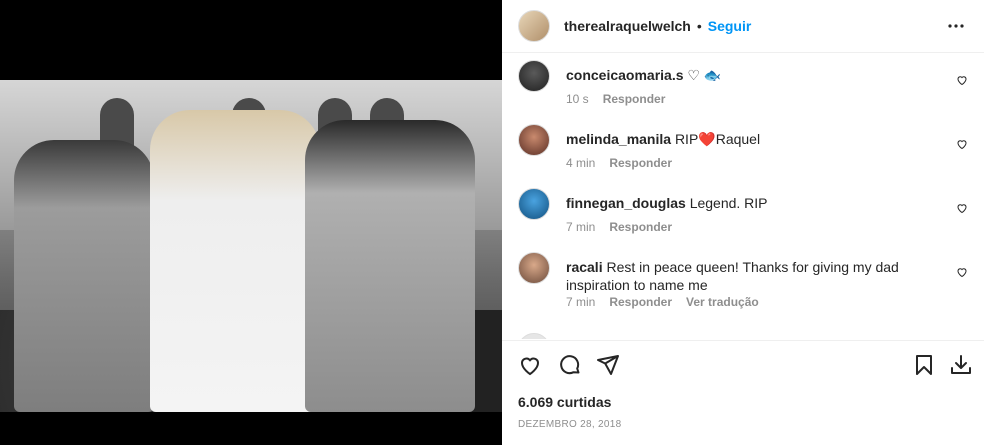  I want to click on post-header: therealraquelwelch • Seguir, so click(743, 26).